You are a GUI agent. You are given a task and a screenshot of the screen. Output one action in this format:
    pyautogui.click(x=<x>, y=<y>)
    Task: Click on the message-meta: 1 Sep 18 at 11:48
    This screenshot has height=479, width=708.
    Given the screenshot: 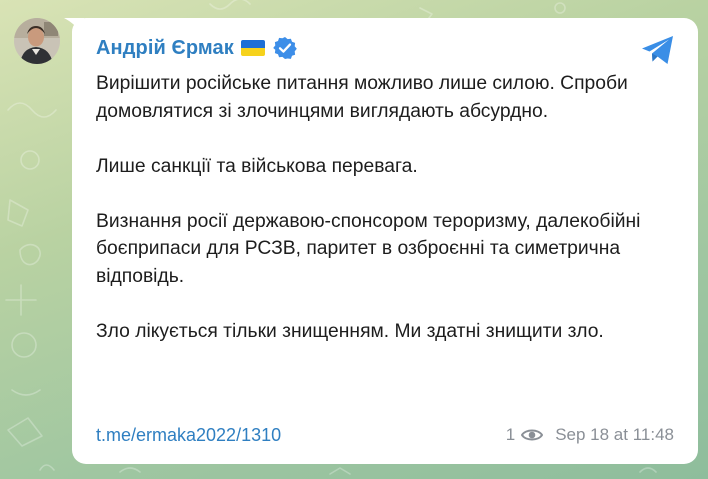 What is the action you would take?
    pyautogui.click(x=590, y=435)
    